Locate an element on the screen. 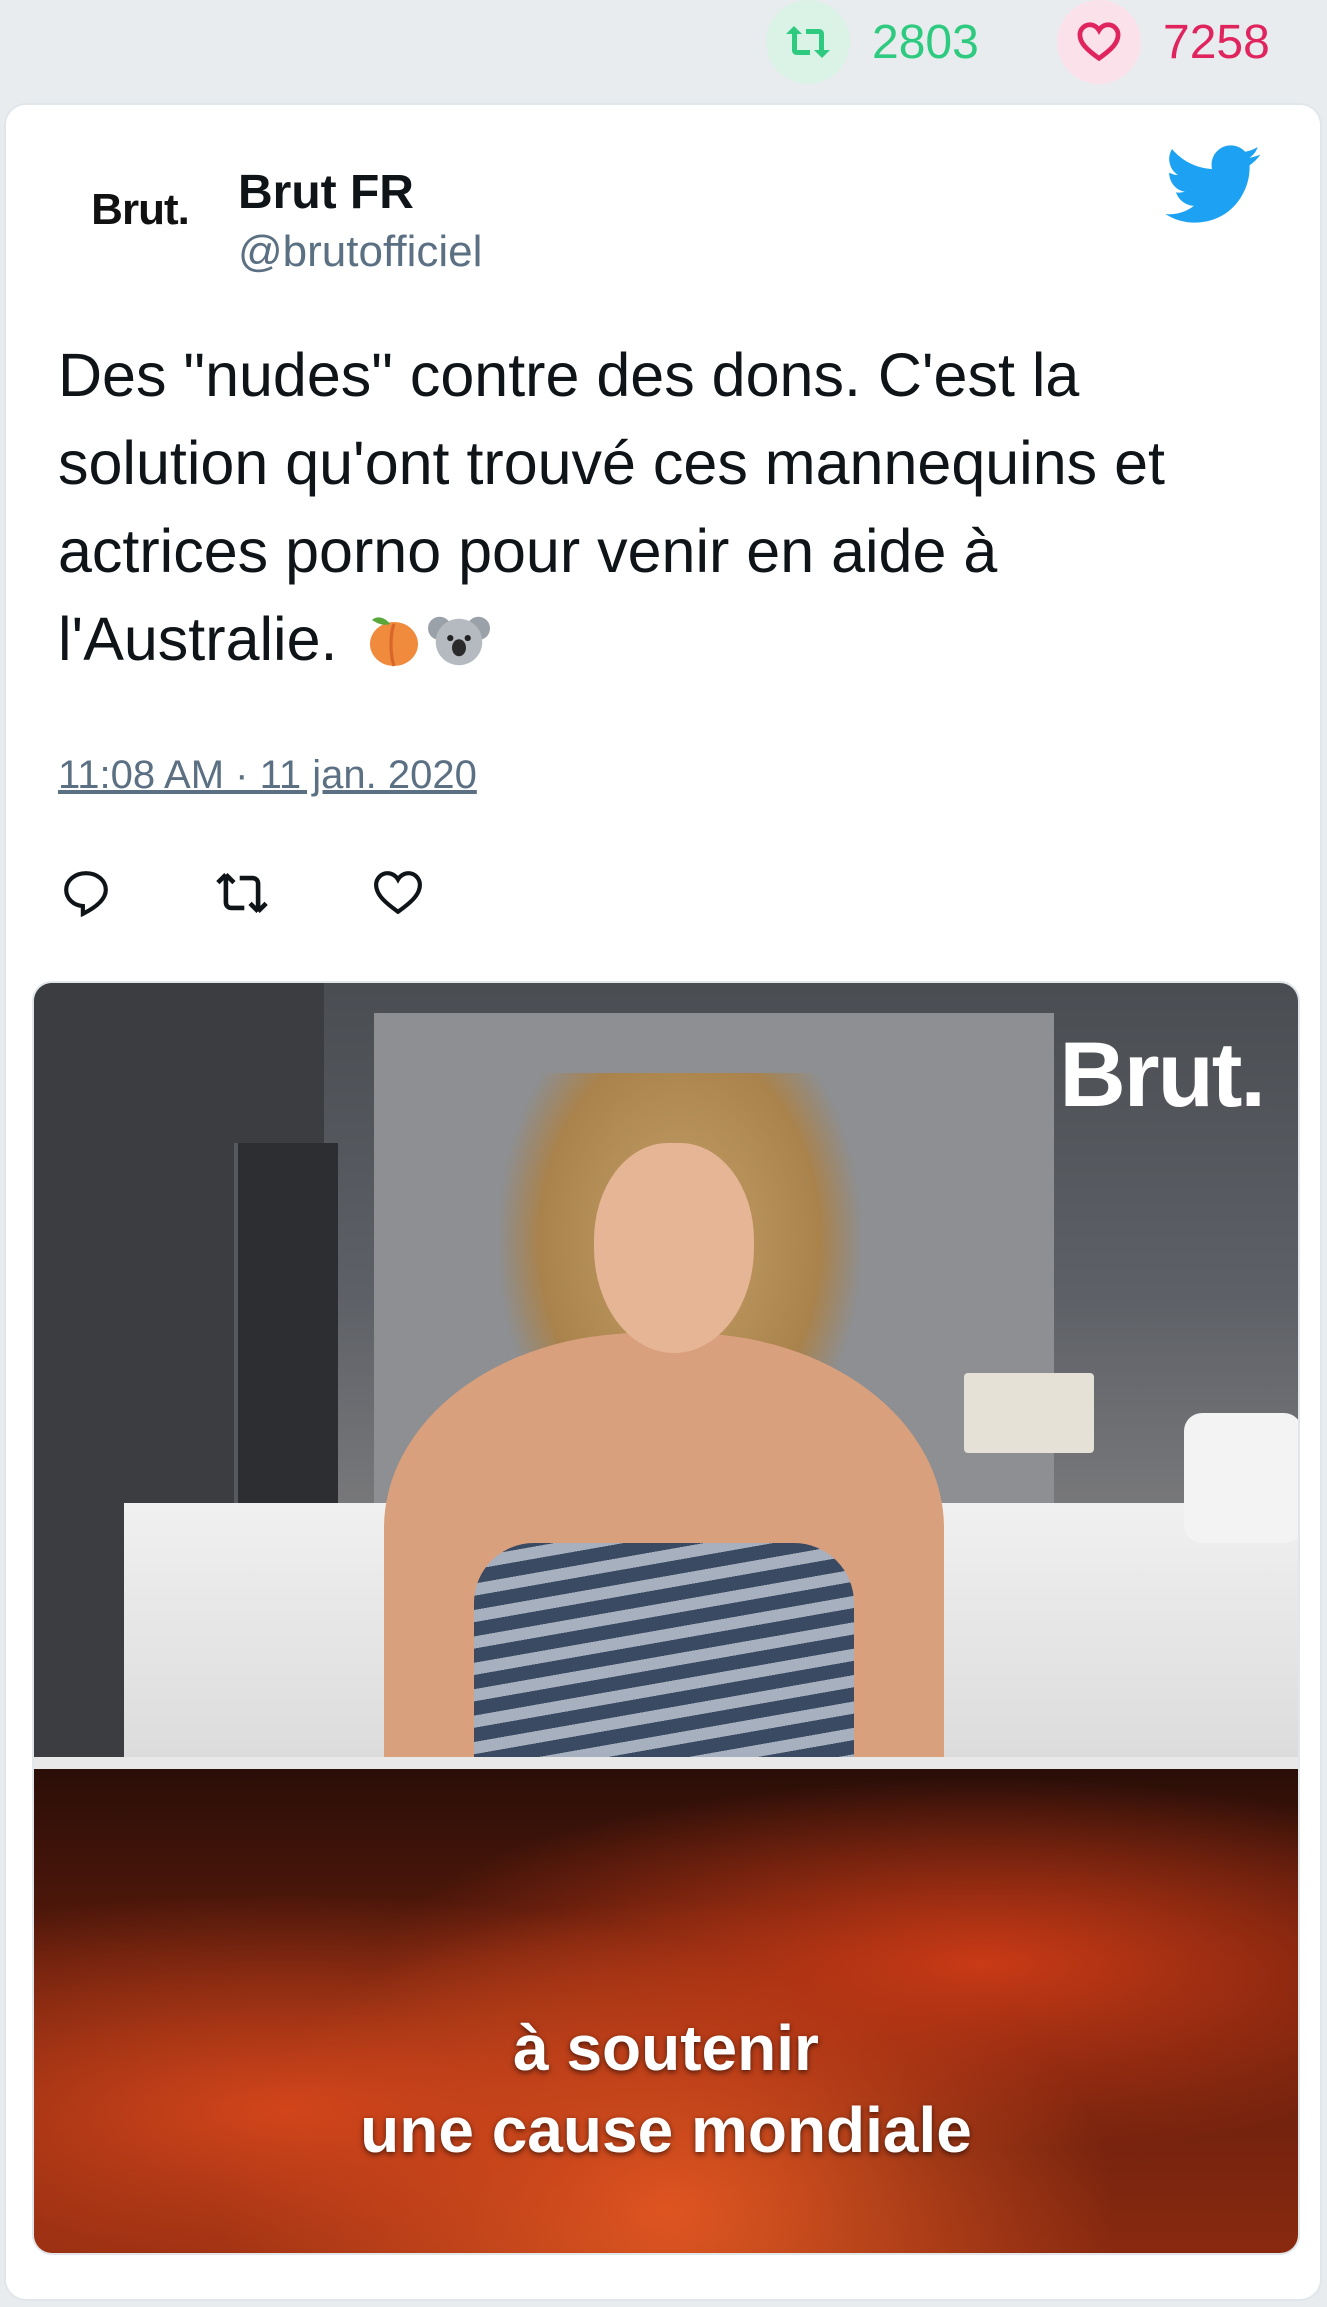 Image resolution: width=1327 pixels, height=2307 pixels. tweet-timestamp: 11:08 AM · 11 jan. 2020 is located at coordinates (267, 775).